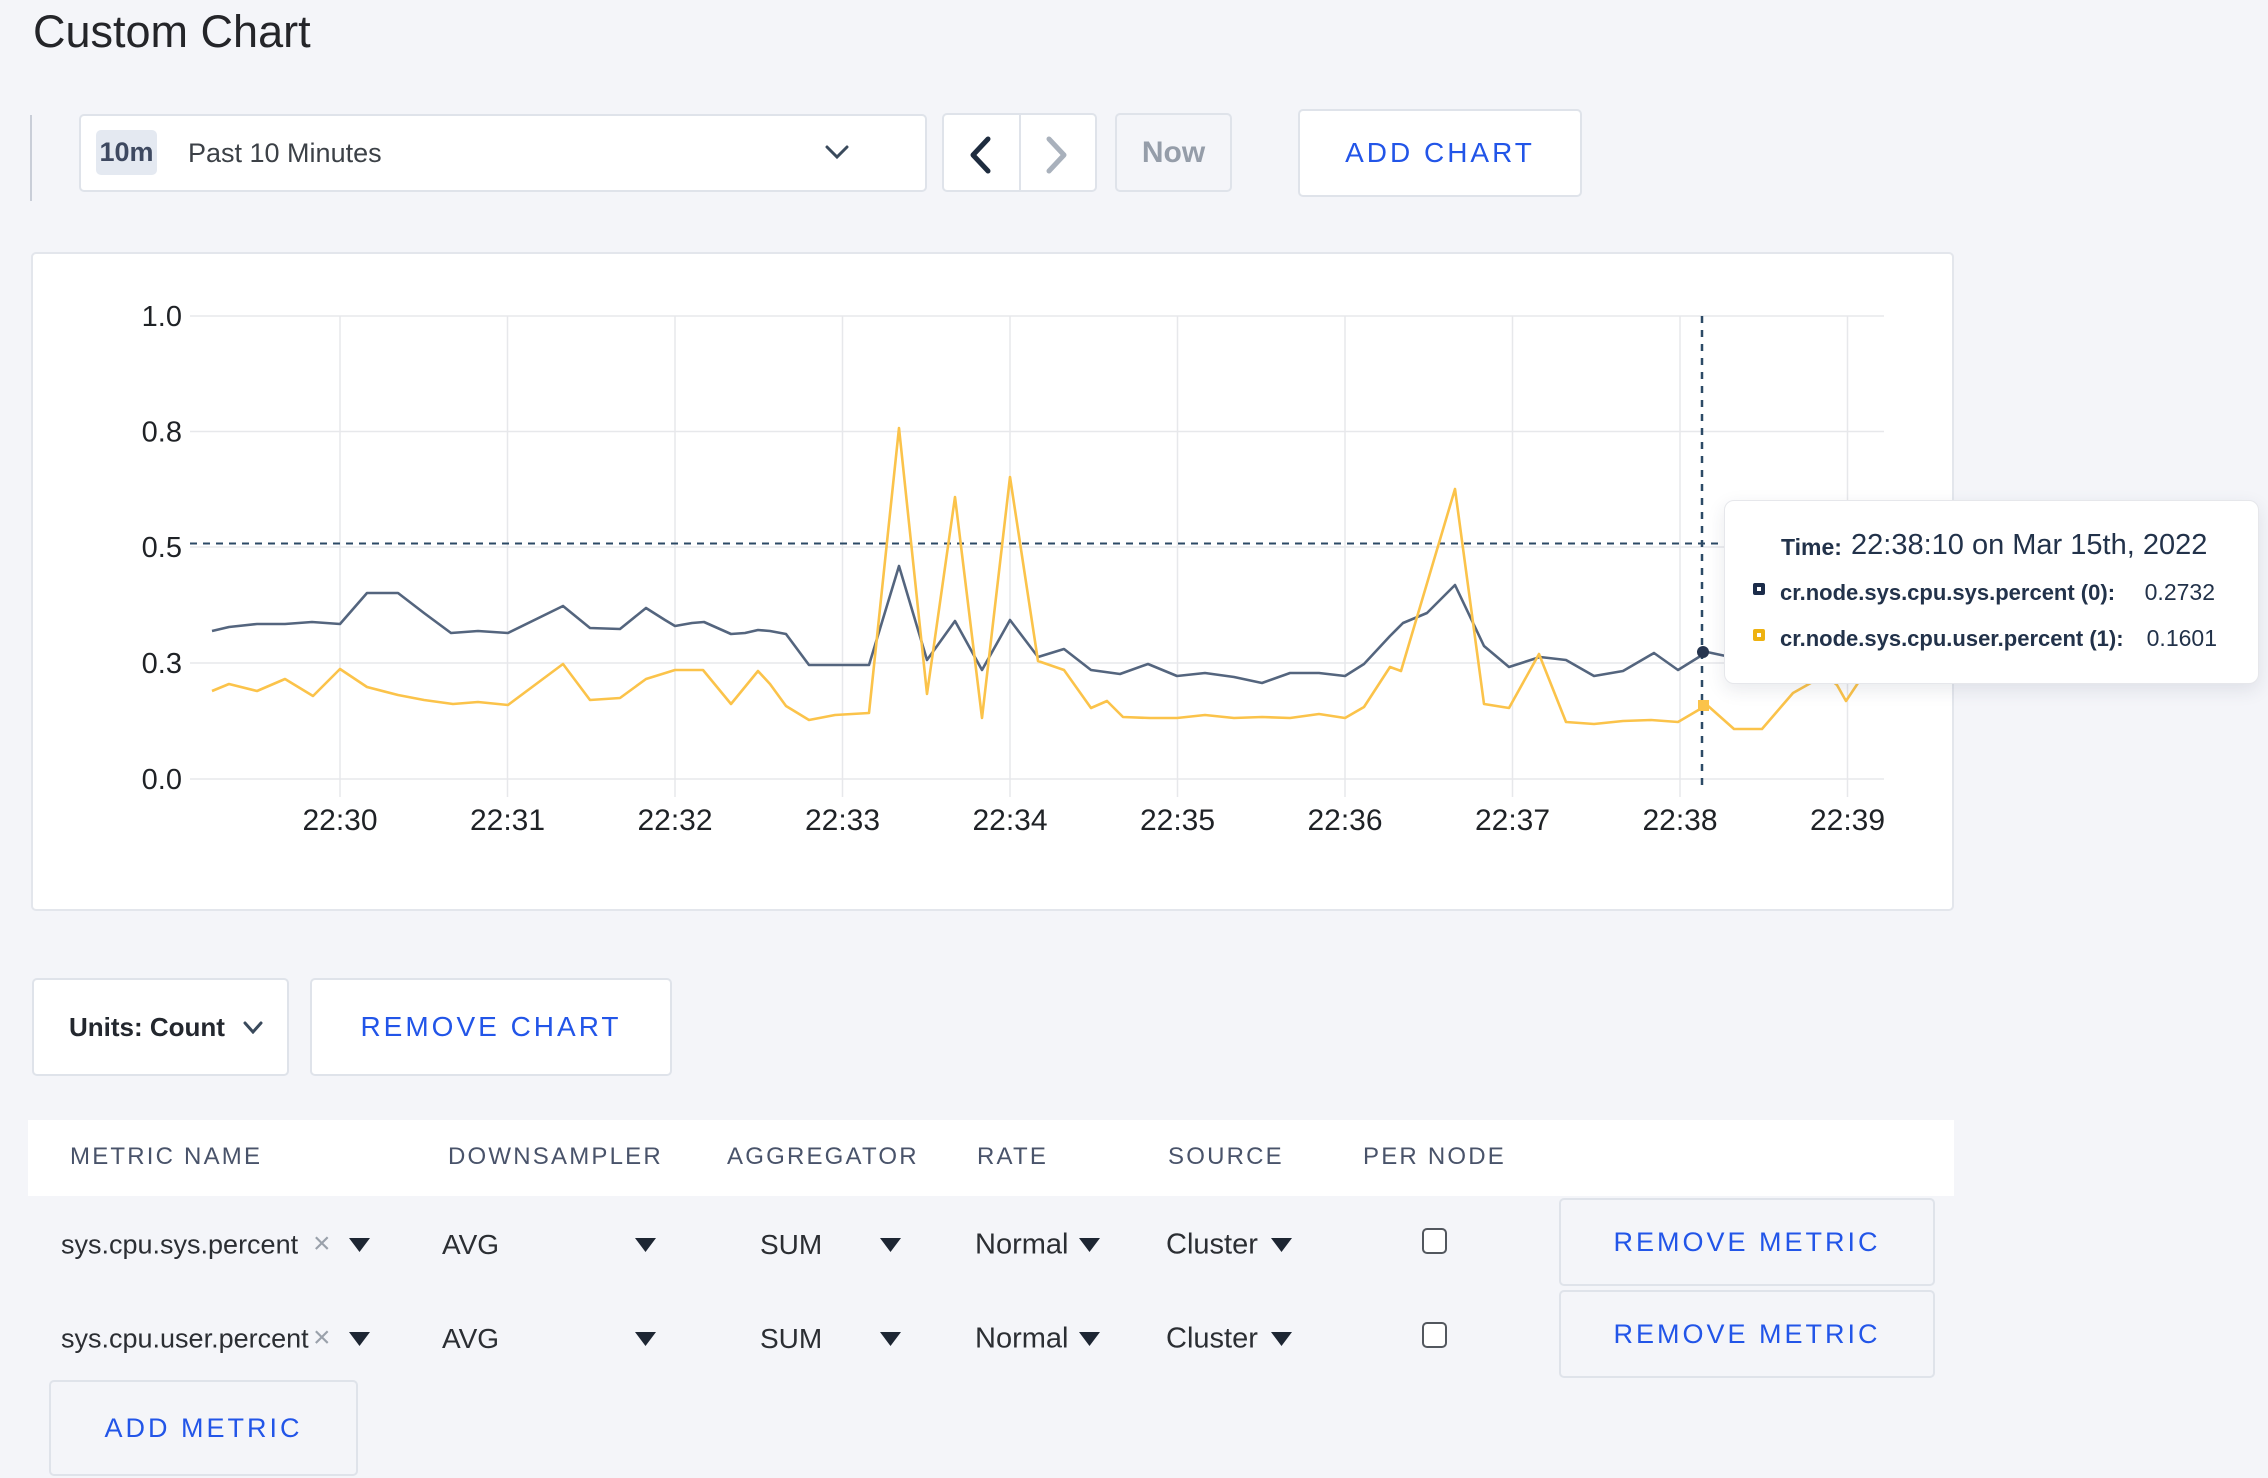 This screenshot has width=2268, height=1478. What do you see at coordinates (842, 820) in the screenshot?
I see `svg-text: 22:33` at bounding box center [842, 820].